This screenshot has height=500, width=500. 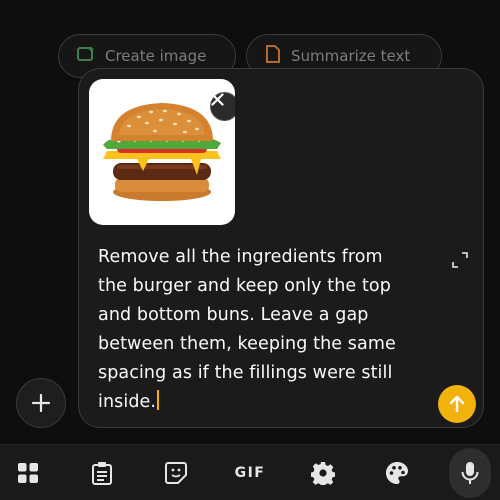 I want to click on chip-label: Create image, so click(x=156, y=56).